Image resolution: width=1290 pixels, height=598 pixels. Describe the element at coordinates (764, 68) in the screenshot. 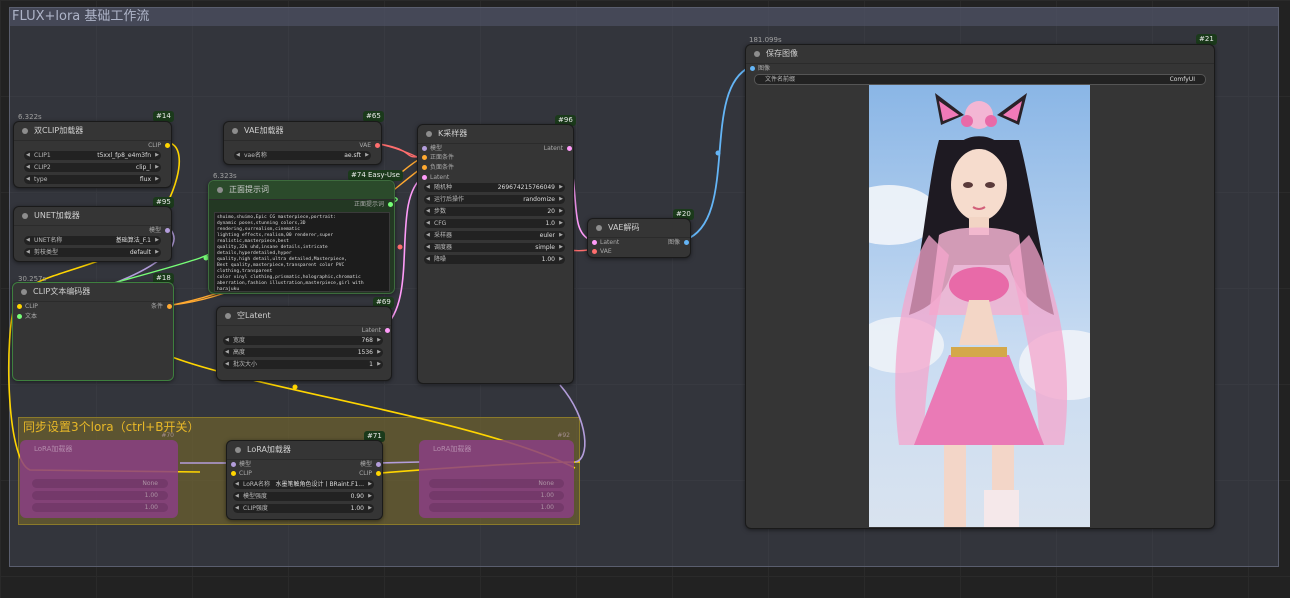

I see `save-in-image: 图像` at that location.